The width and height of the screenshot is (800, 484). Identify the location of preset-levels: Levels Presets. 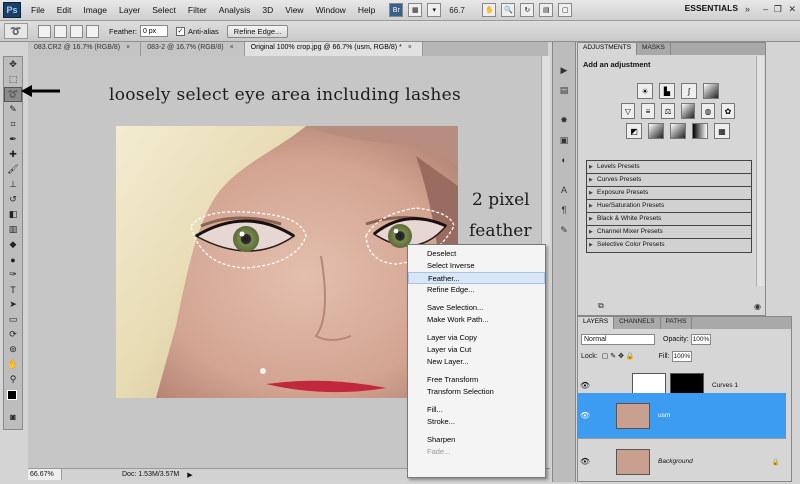
(669, 167).